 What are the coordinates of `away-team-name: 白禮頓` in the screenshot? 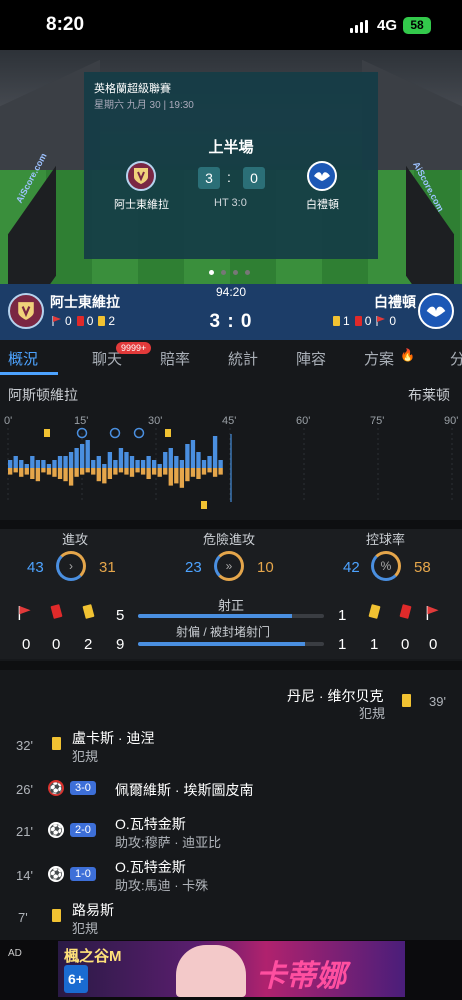 It's located at (322, 205).